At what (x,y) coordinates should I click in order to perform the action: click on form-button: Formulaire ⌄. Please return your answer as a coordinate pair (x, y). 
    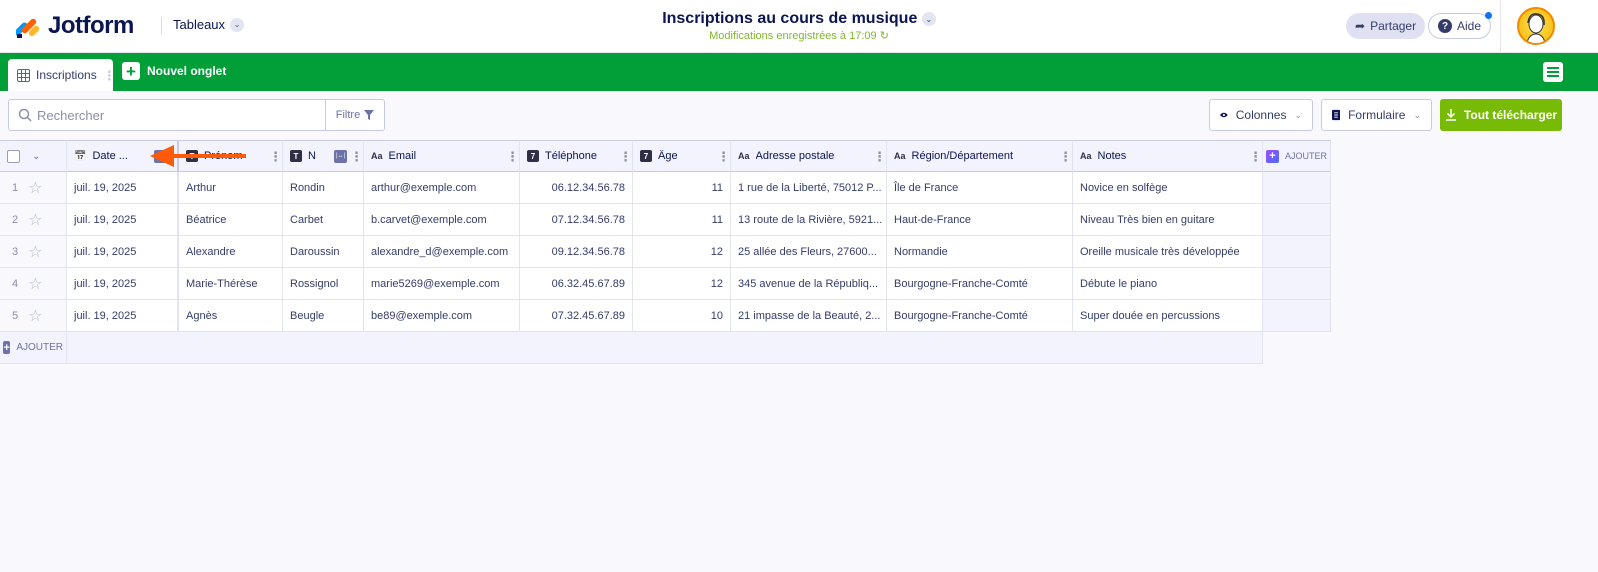
    Looking at the image, I should click on (1376, 115).